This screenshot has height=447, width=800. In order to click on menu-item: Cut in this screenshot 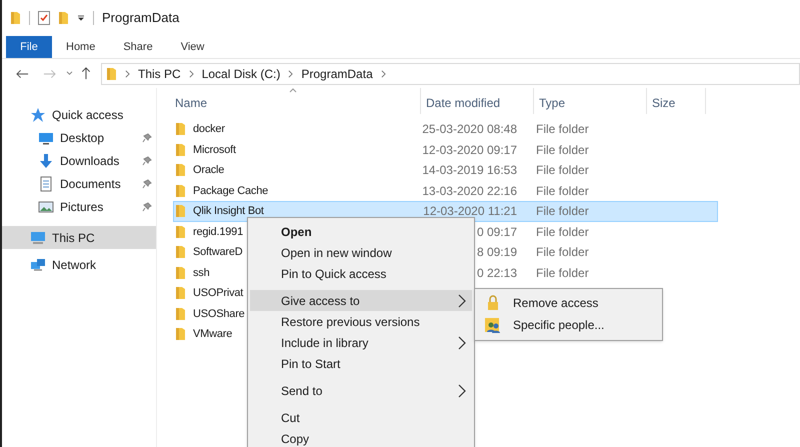, I will do `click(361, 417)`.